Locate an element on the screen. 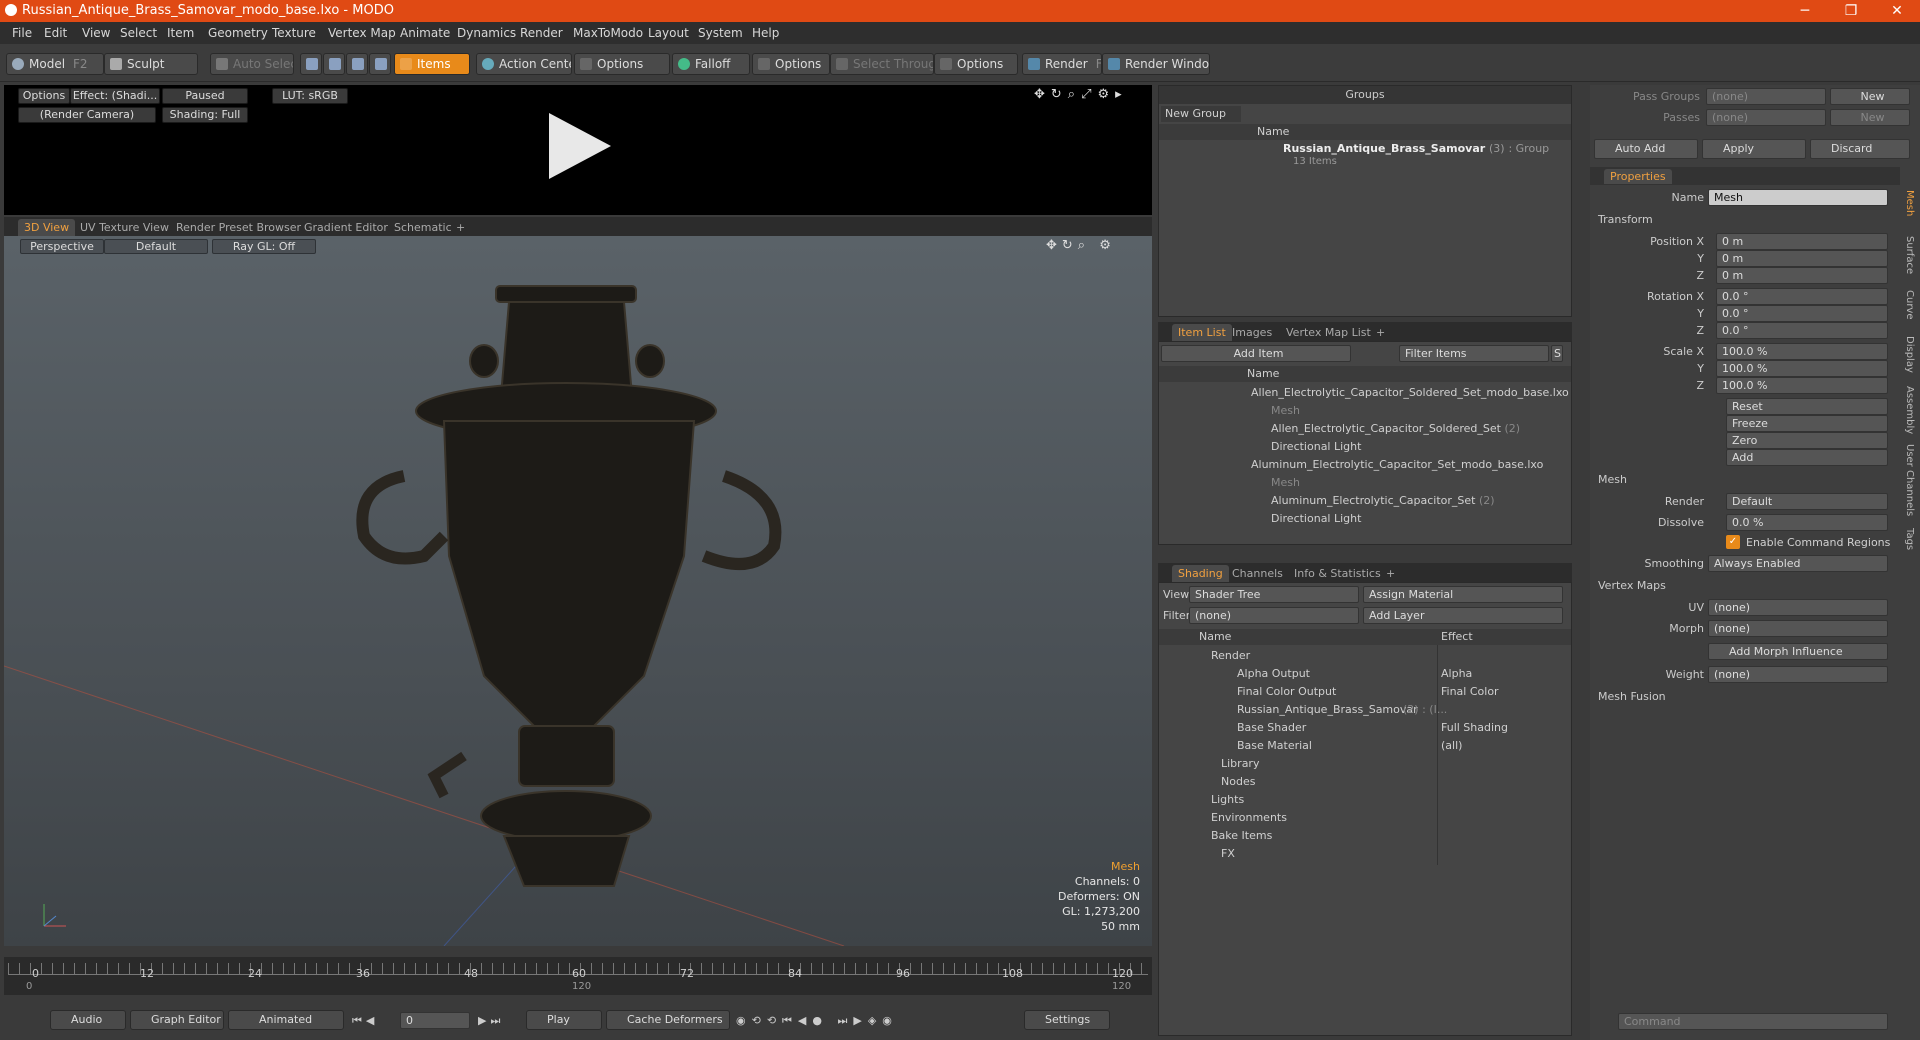  minimize-button: ─ is located at coordinates (1805, 11).